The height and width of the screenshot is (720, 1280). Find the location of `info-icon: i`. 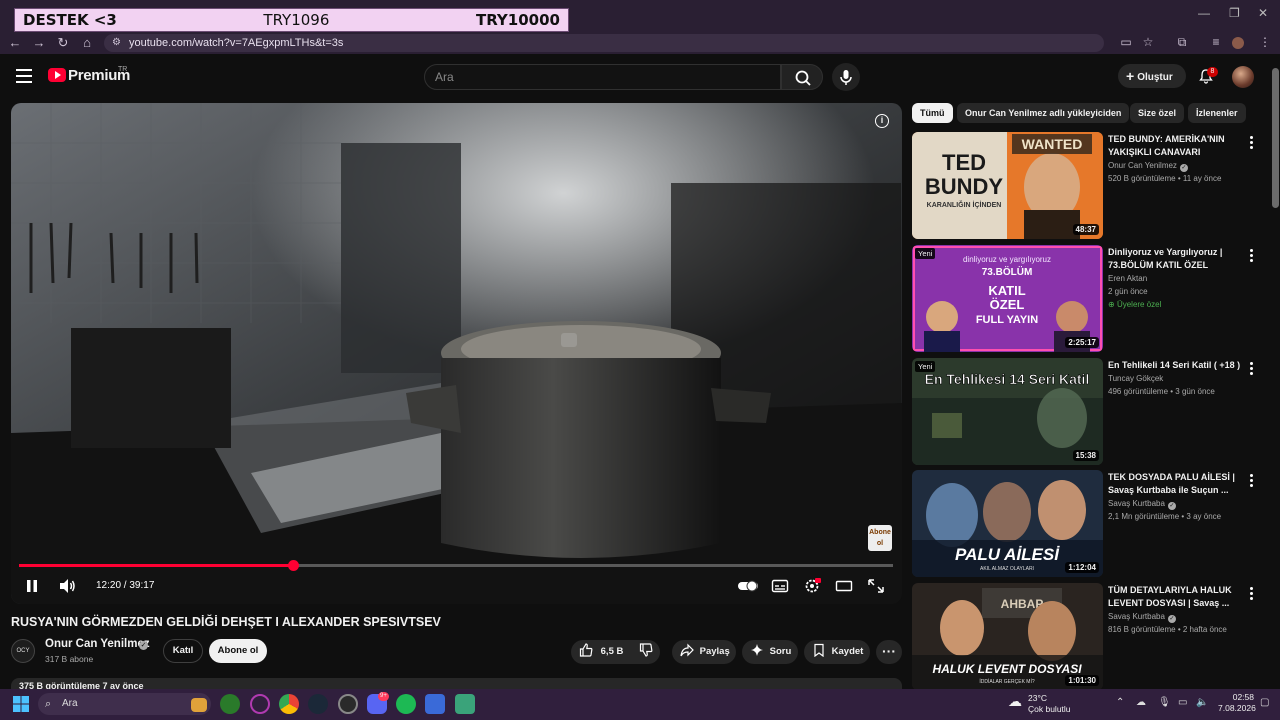

info-icon: i is located at coordinates (882, 121).